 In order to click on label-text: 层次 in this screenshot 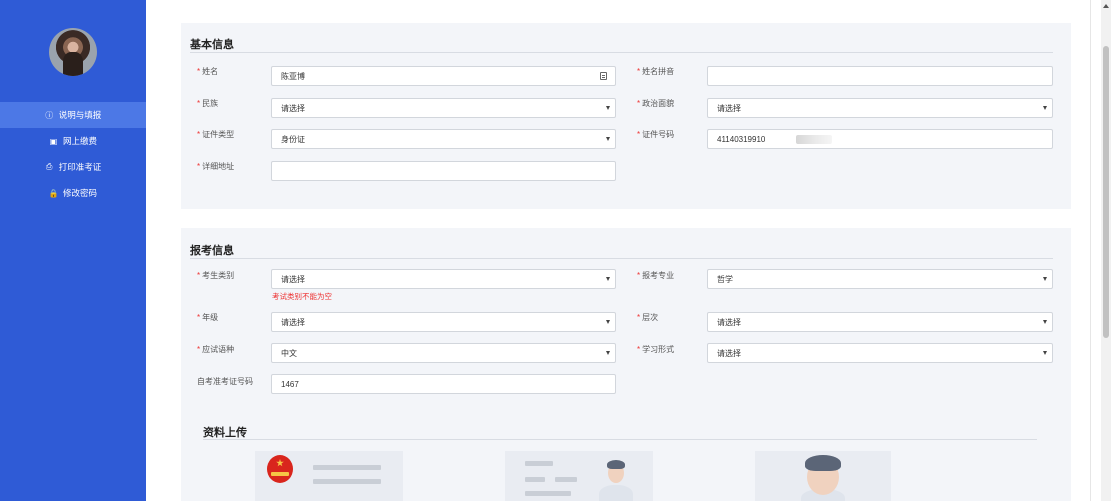, I will do `click(650, 317)`.